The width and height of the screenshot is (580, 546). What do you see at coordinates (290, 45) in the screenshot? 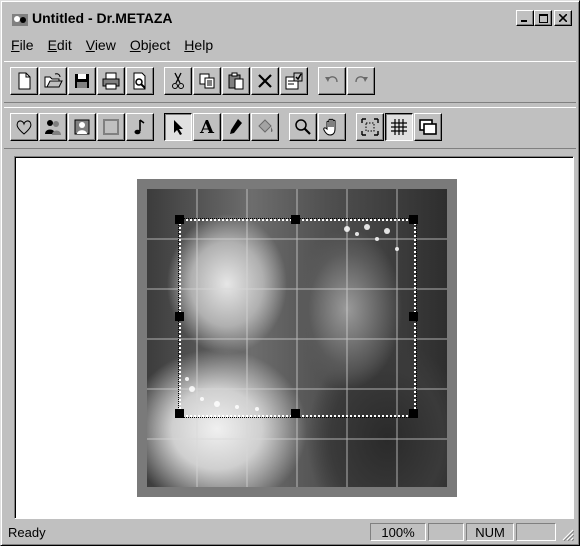
I see `menu-bar: File Edit View Object Help` at bounding box center [290, 45].